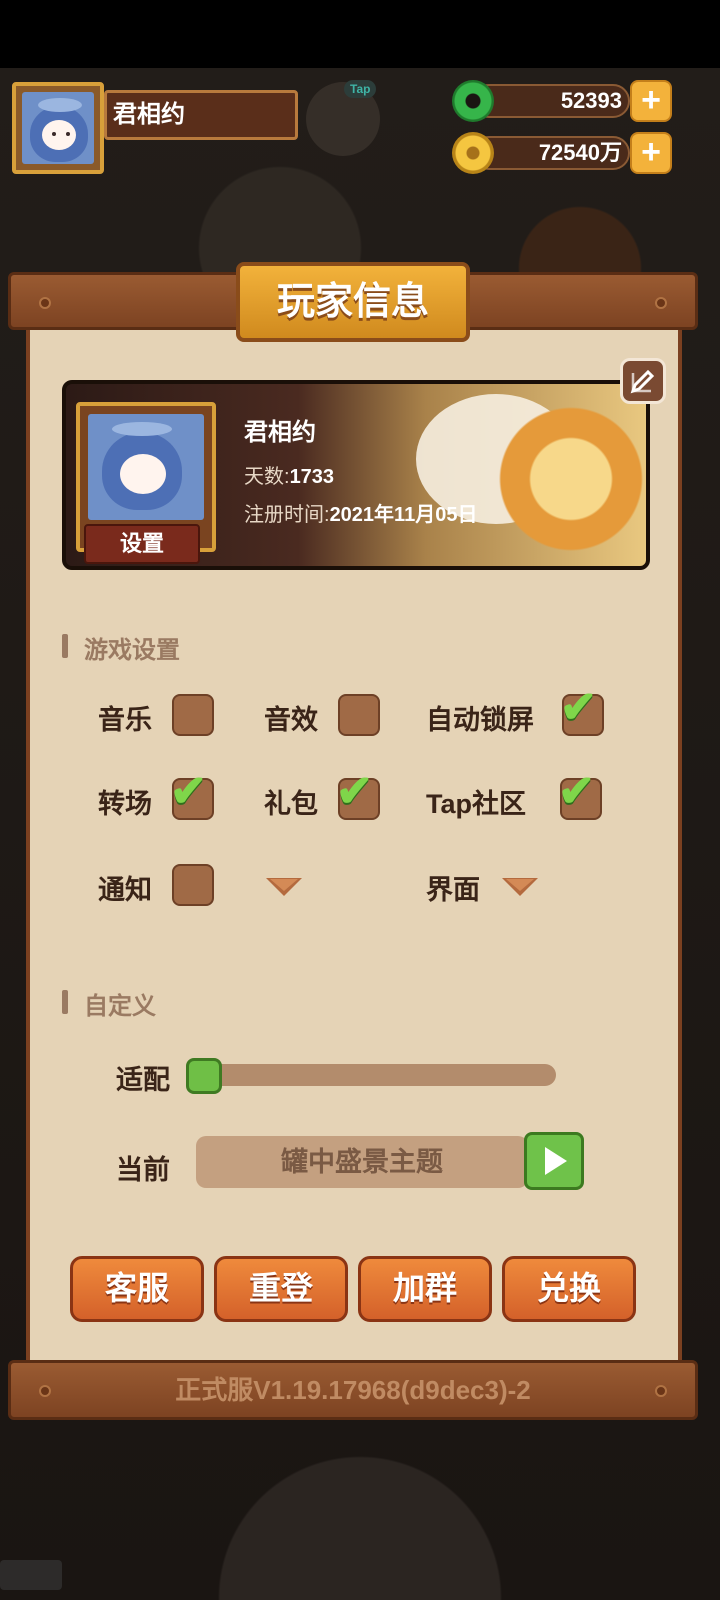 This screenshot has width=720, height=1600. I want to click on fit-slider-thumb, so click(204, 1076).